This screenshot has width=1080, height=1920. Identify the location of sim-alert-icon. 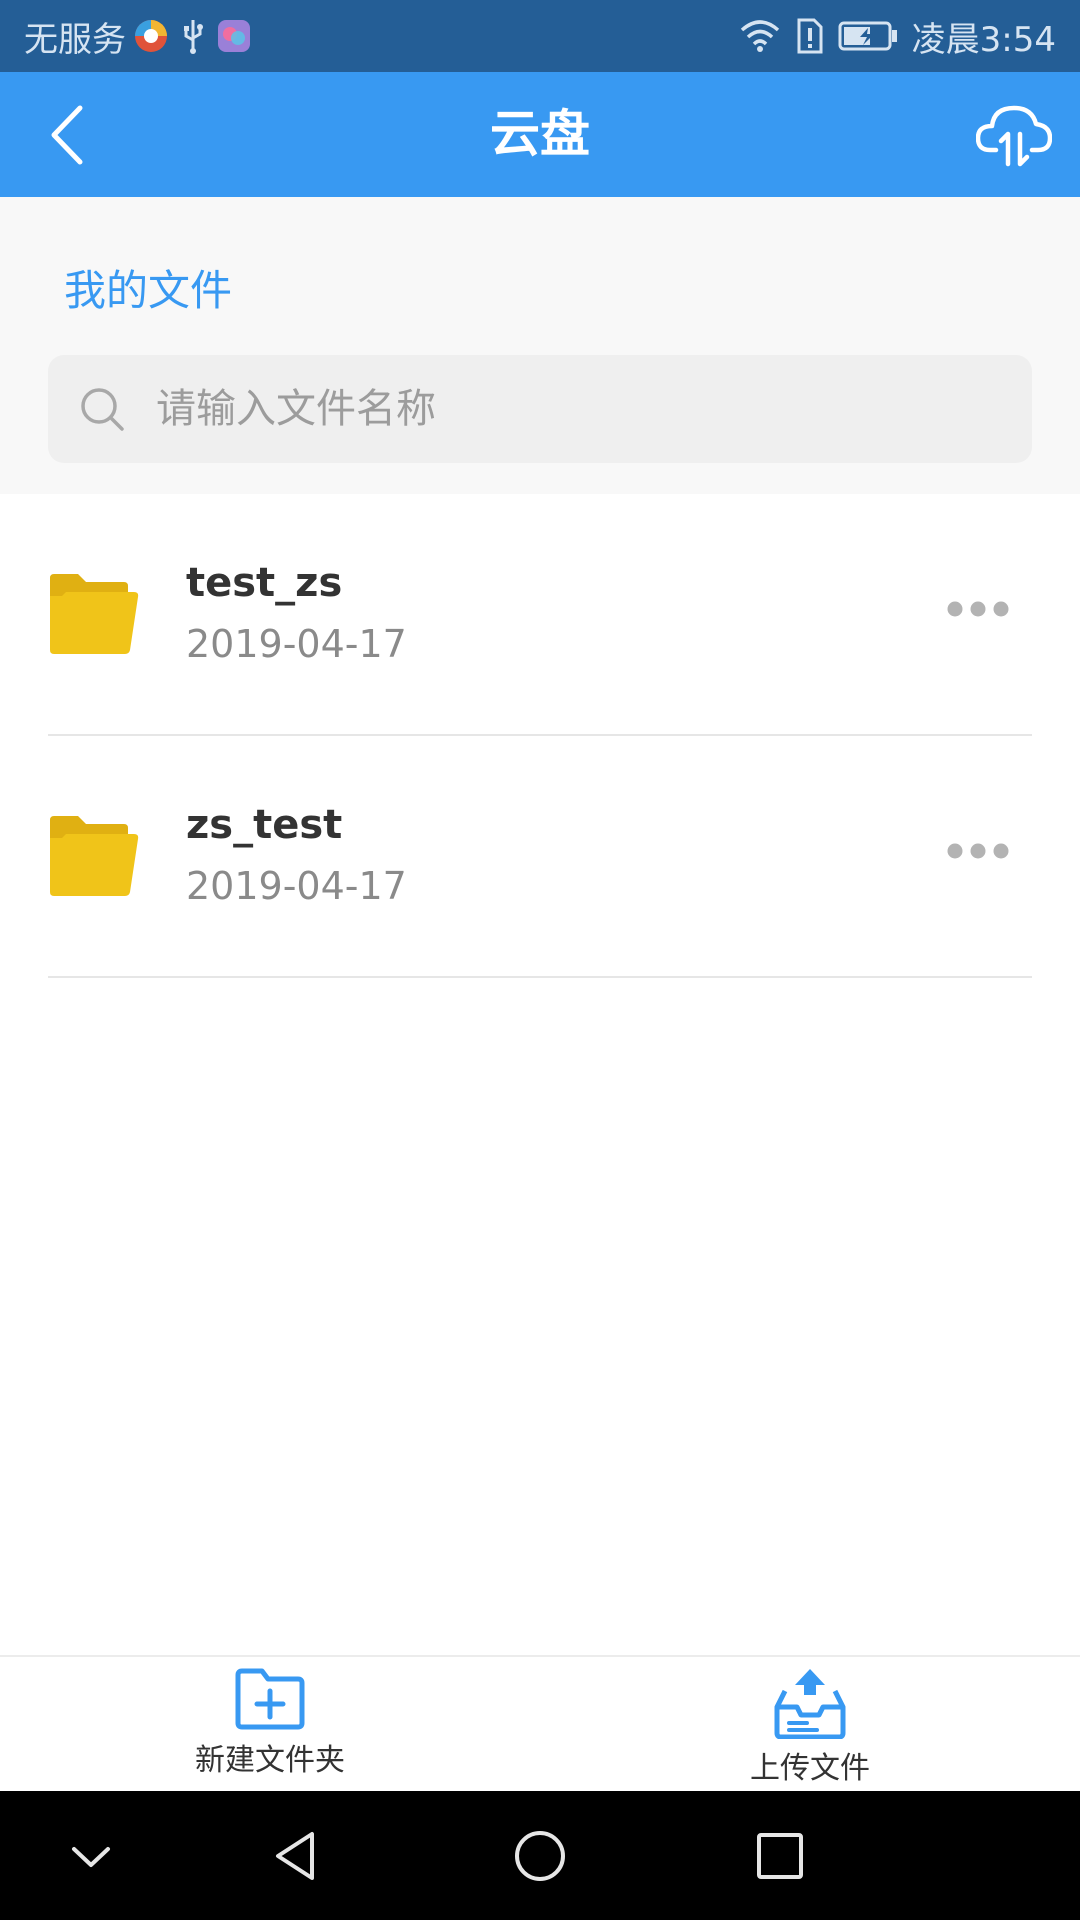
(810, 36).